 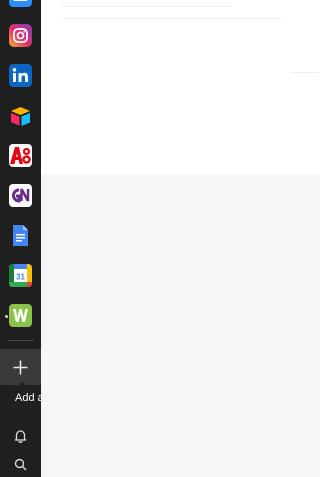 What do you see at coordinates (21, 340) in the screenshot?
I see `sidebar-divider` at bounding box center [21, 340].